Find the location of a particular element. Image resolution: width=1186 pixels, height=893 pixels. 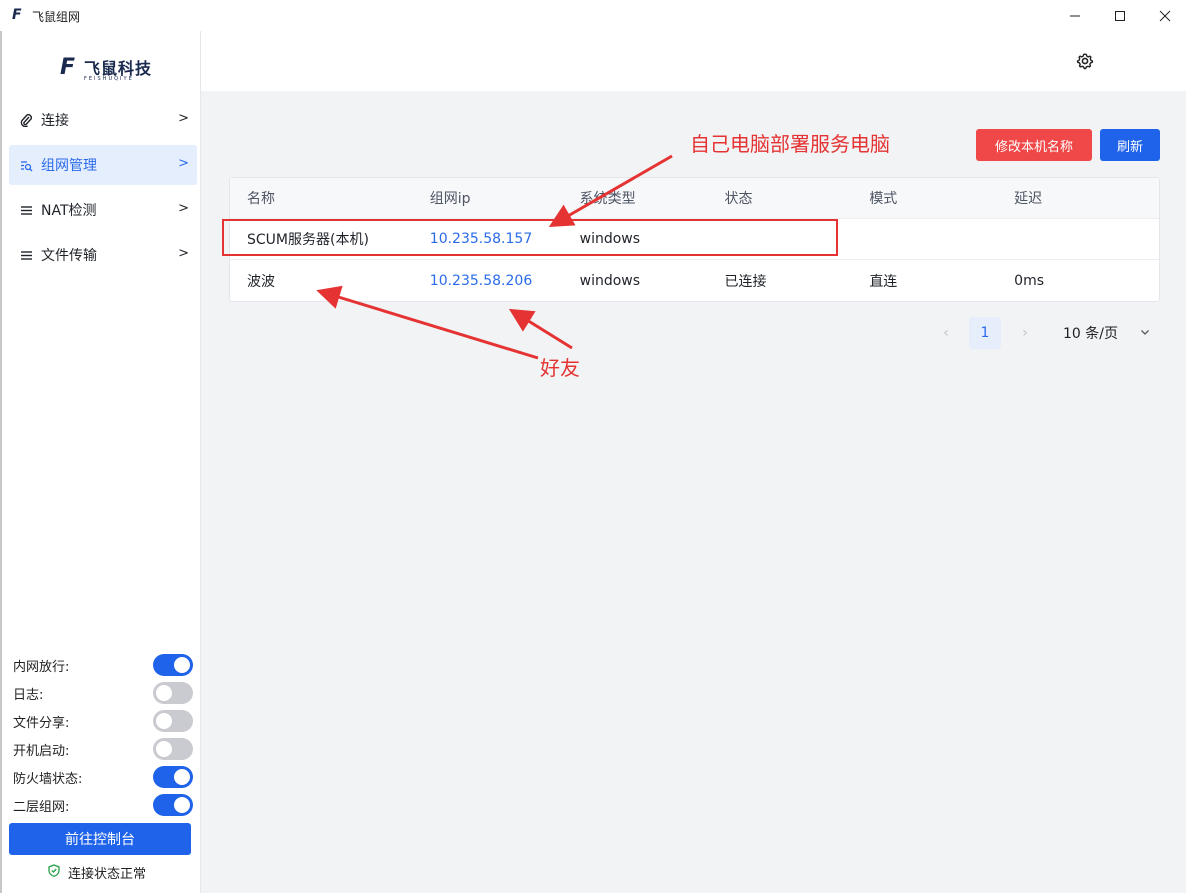

header-name: 名称 is located at coordinates (261, 199).